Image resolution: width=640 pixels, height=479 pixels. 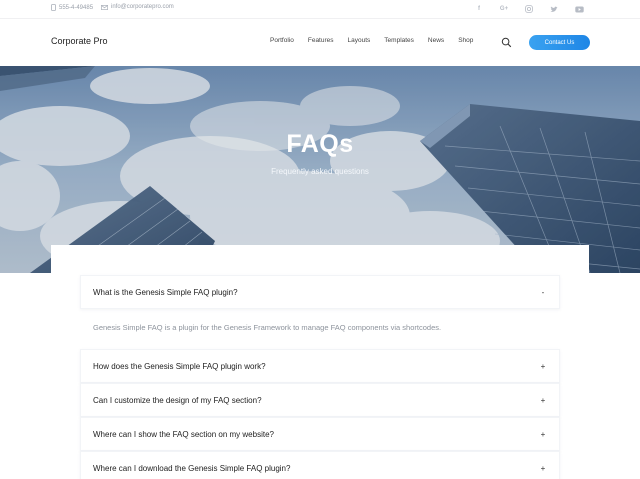 What do you see at coordinates (399, 40) in the screenshot?
I see `nav-item-templates: Templates` at bounding box center [399, 40].